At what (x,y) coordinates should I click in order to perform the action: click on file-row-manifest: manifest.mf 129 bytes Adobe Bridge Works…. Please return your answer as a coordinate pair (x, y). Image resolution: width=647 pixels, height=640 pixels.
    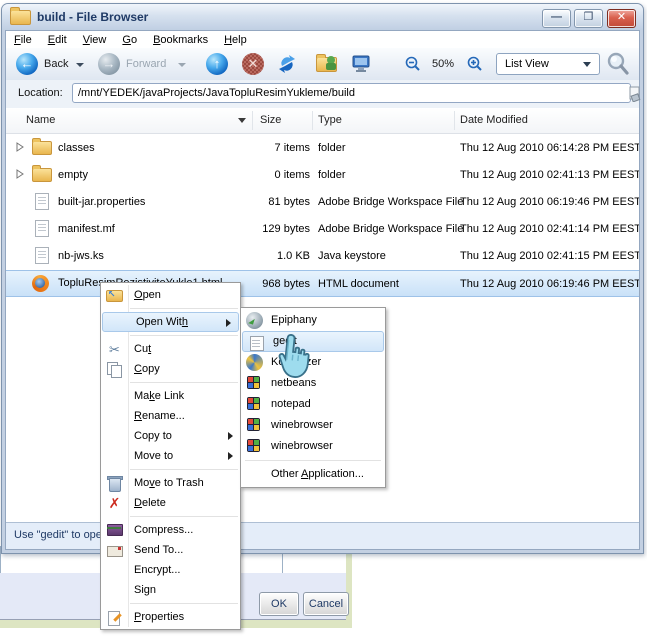
    Looking at the image, I should click on (322, 229).